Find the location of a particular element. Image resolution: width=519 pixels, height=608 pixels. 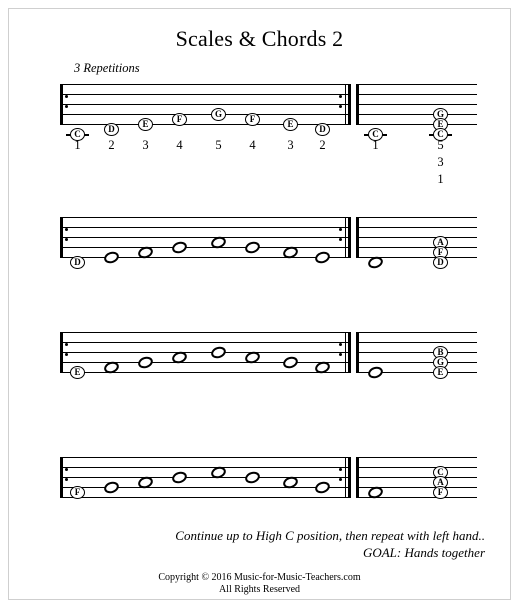

instruction-line-2: GOAL: Hands together is located at coordinates (423, 552).